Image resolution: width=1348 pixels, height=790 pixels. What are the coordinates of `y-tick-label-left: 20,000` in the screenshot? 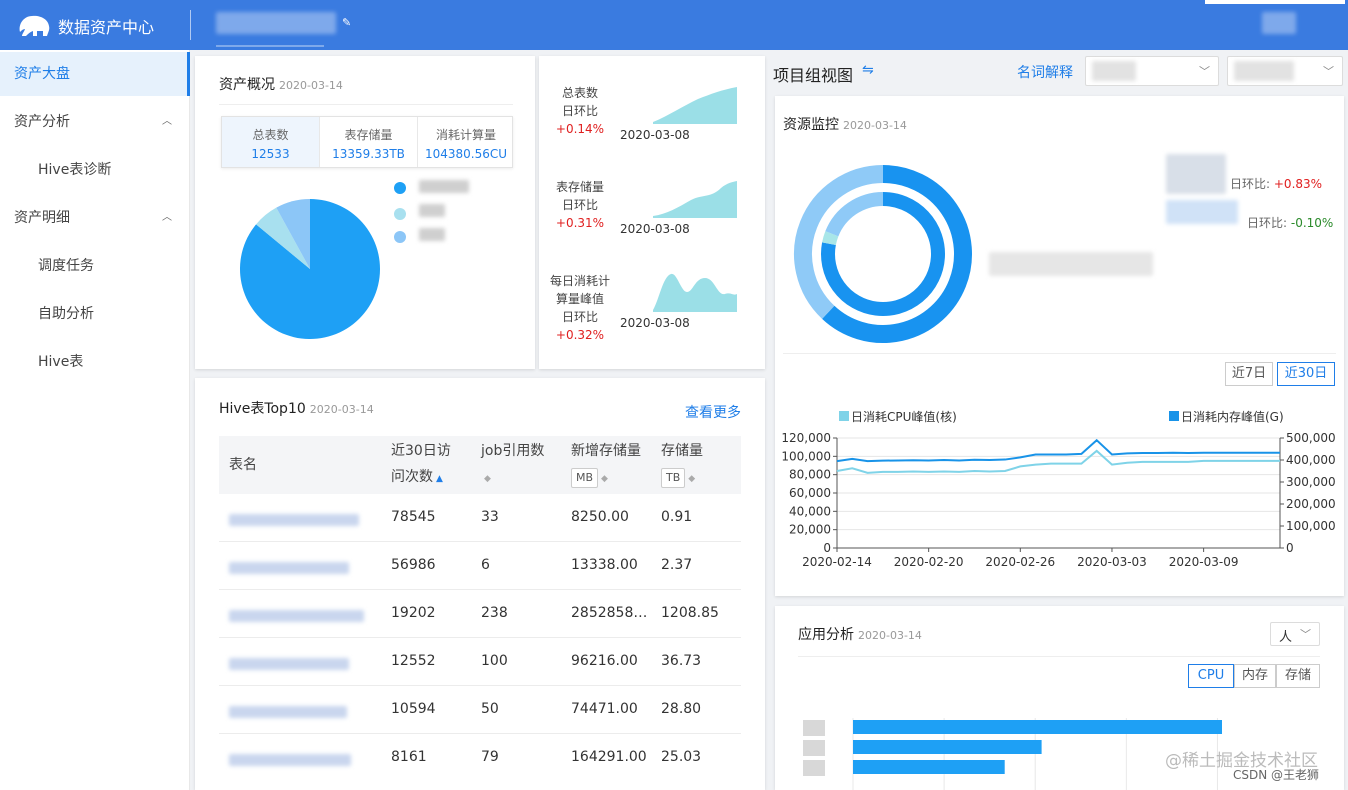 It's located at (810, 530).